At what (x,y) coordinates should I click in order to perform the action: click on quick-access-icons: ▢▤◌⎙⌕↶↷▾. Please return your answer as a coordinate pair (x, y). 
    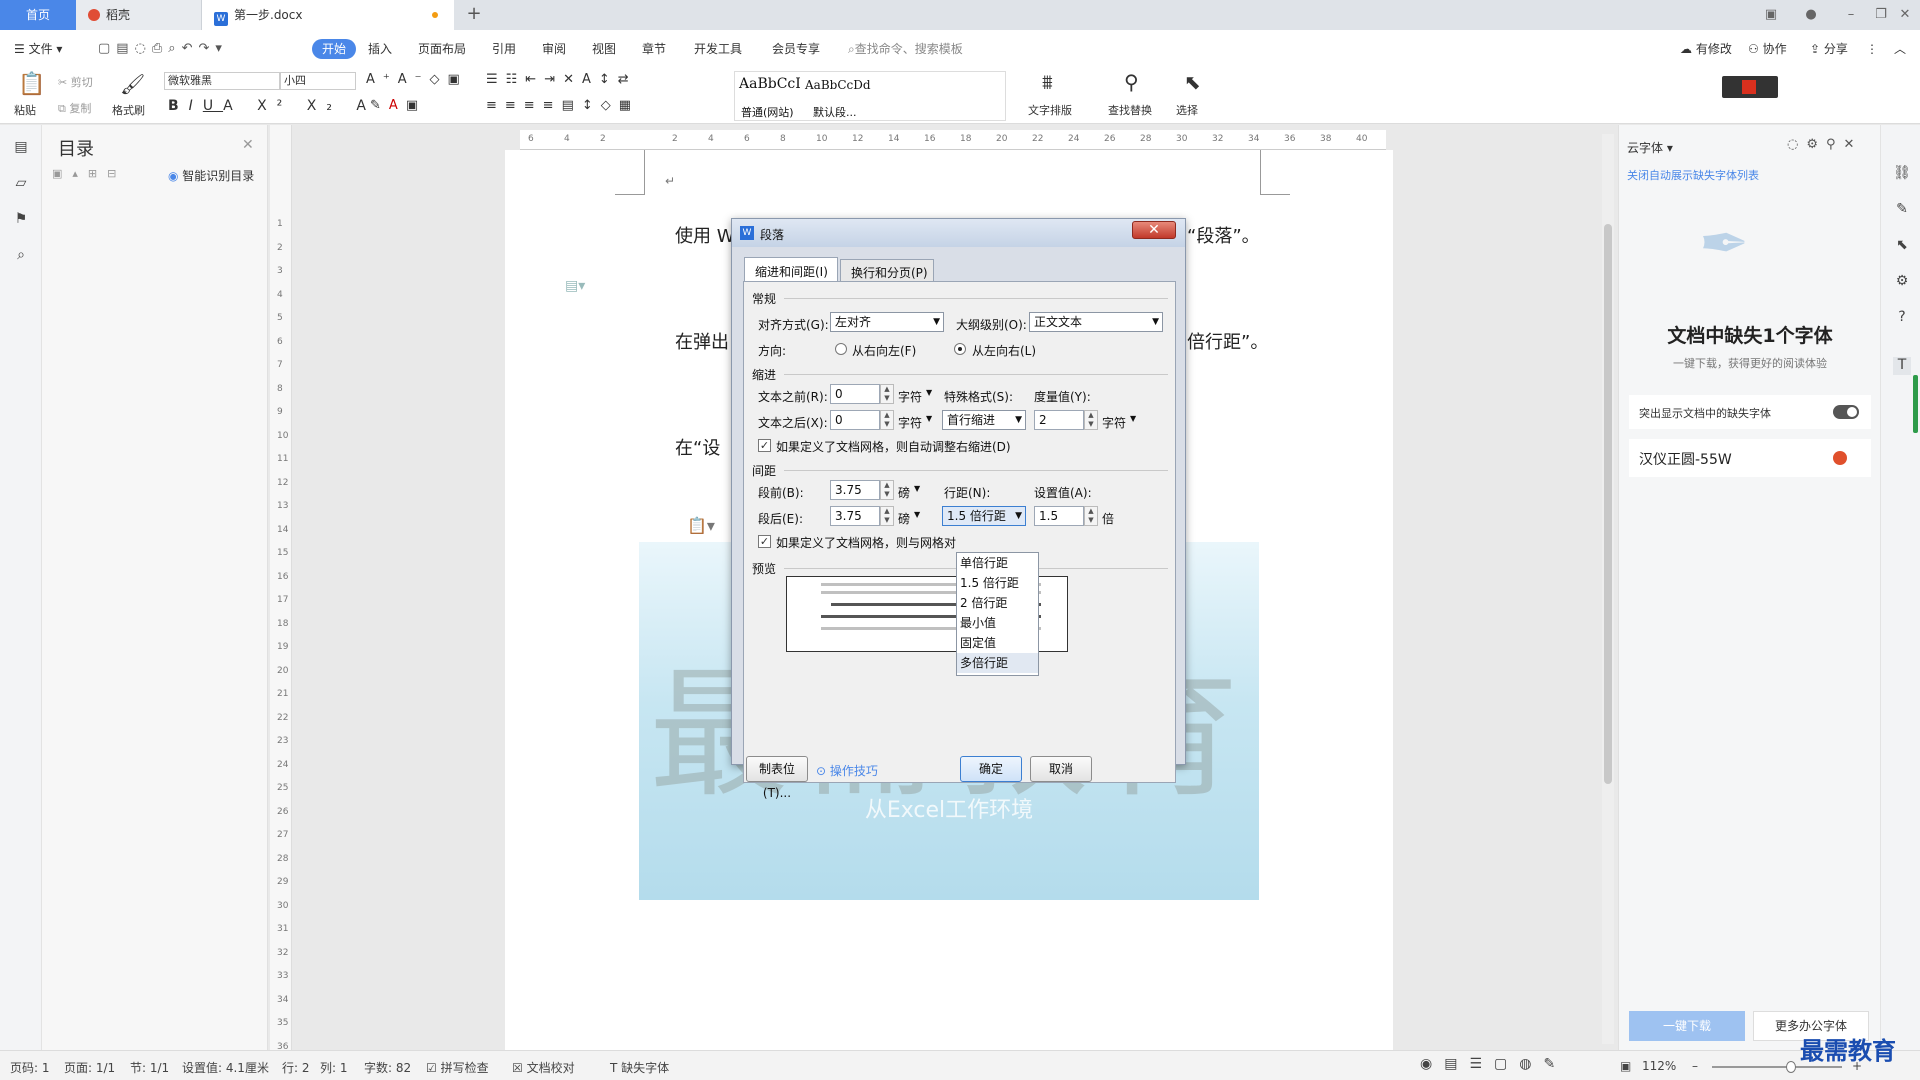
    Looking at the image, I should click on (163, 49).